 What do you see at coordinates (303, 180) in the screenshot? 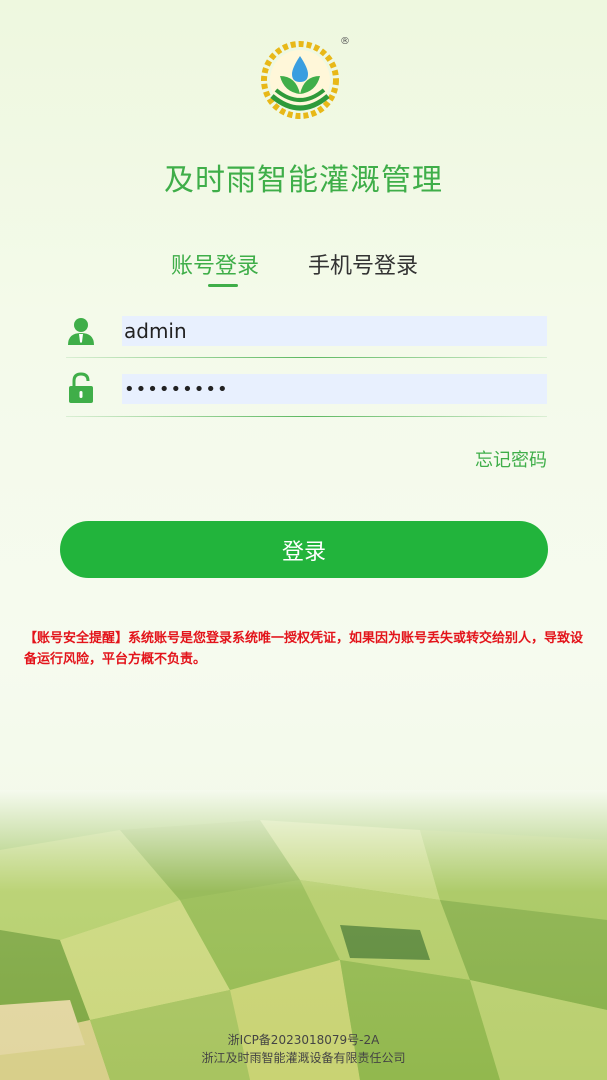
I see `app-title: 及时雨智能灌溉管理` at bounding box center [303, 180].